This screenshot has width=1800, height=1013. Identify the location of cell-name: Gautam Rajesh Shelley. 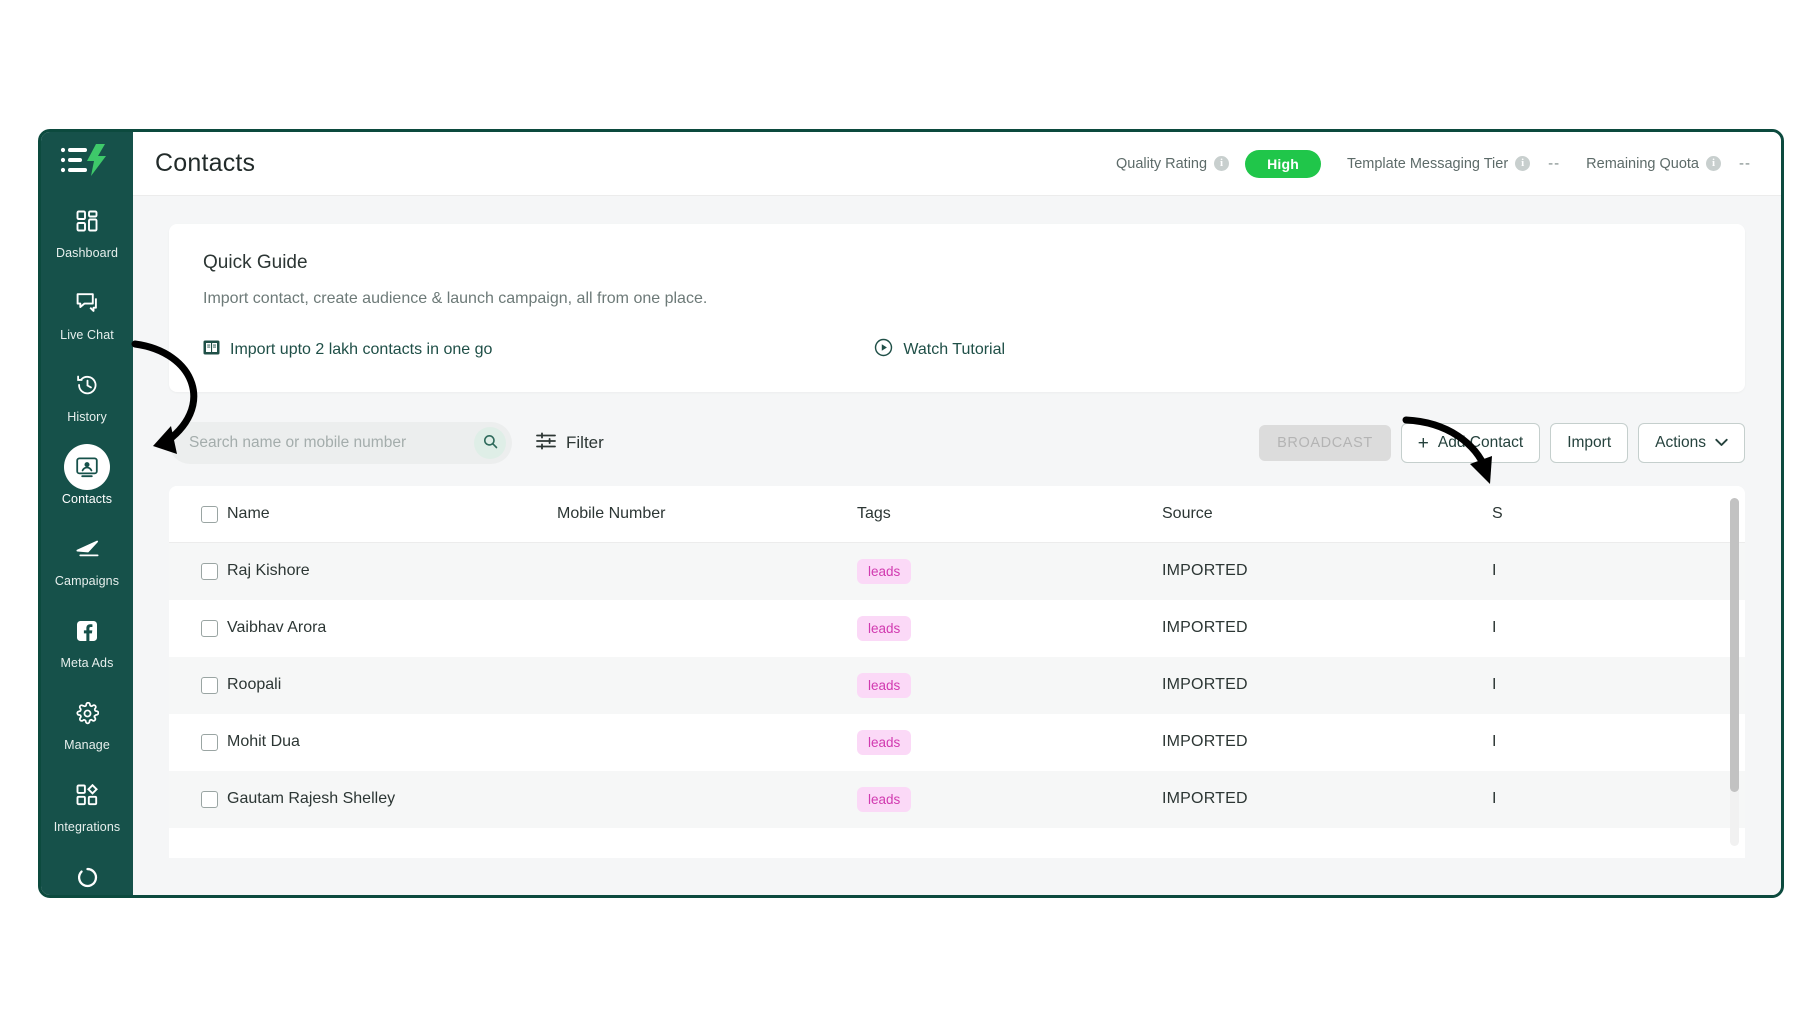
(311, 798).